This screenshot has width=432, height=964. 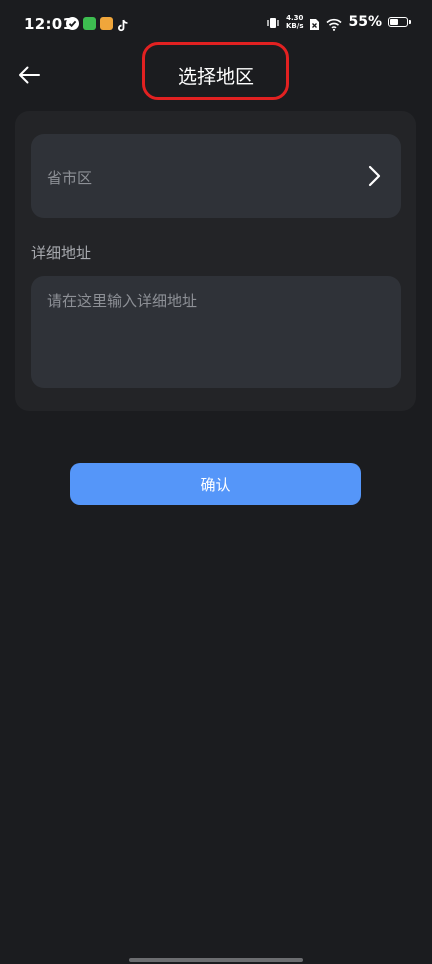 I want to click on no-sim-icon, so click(x=314, y=23).